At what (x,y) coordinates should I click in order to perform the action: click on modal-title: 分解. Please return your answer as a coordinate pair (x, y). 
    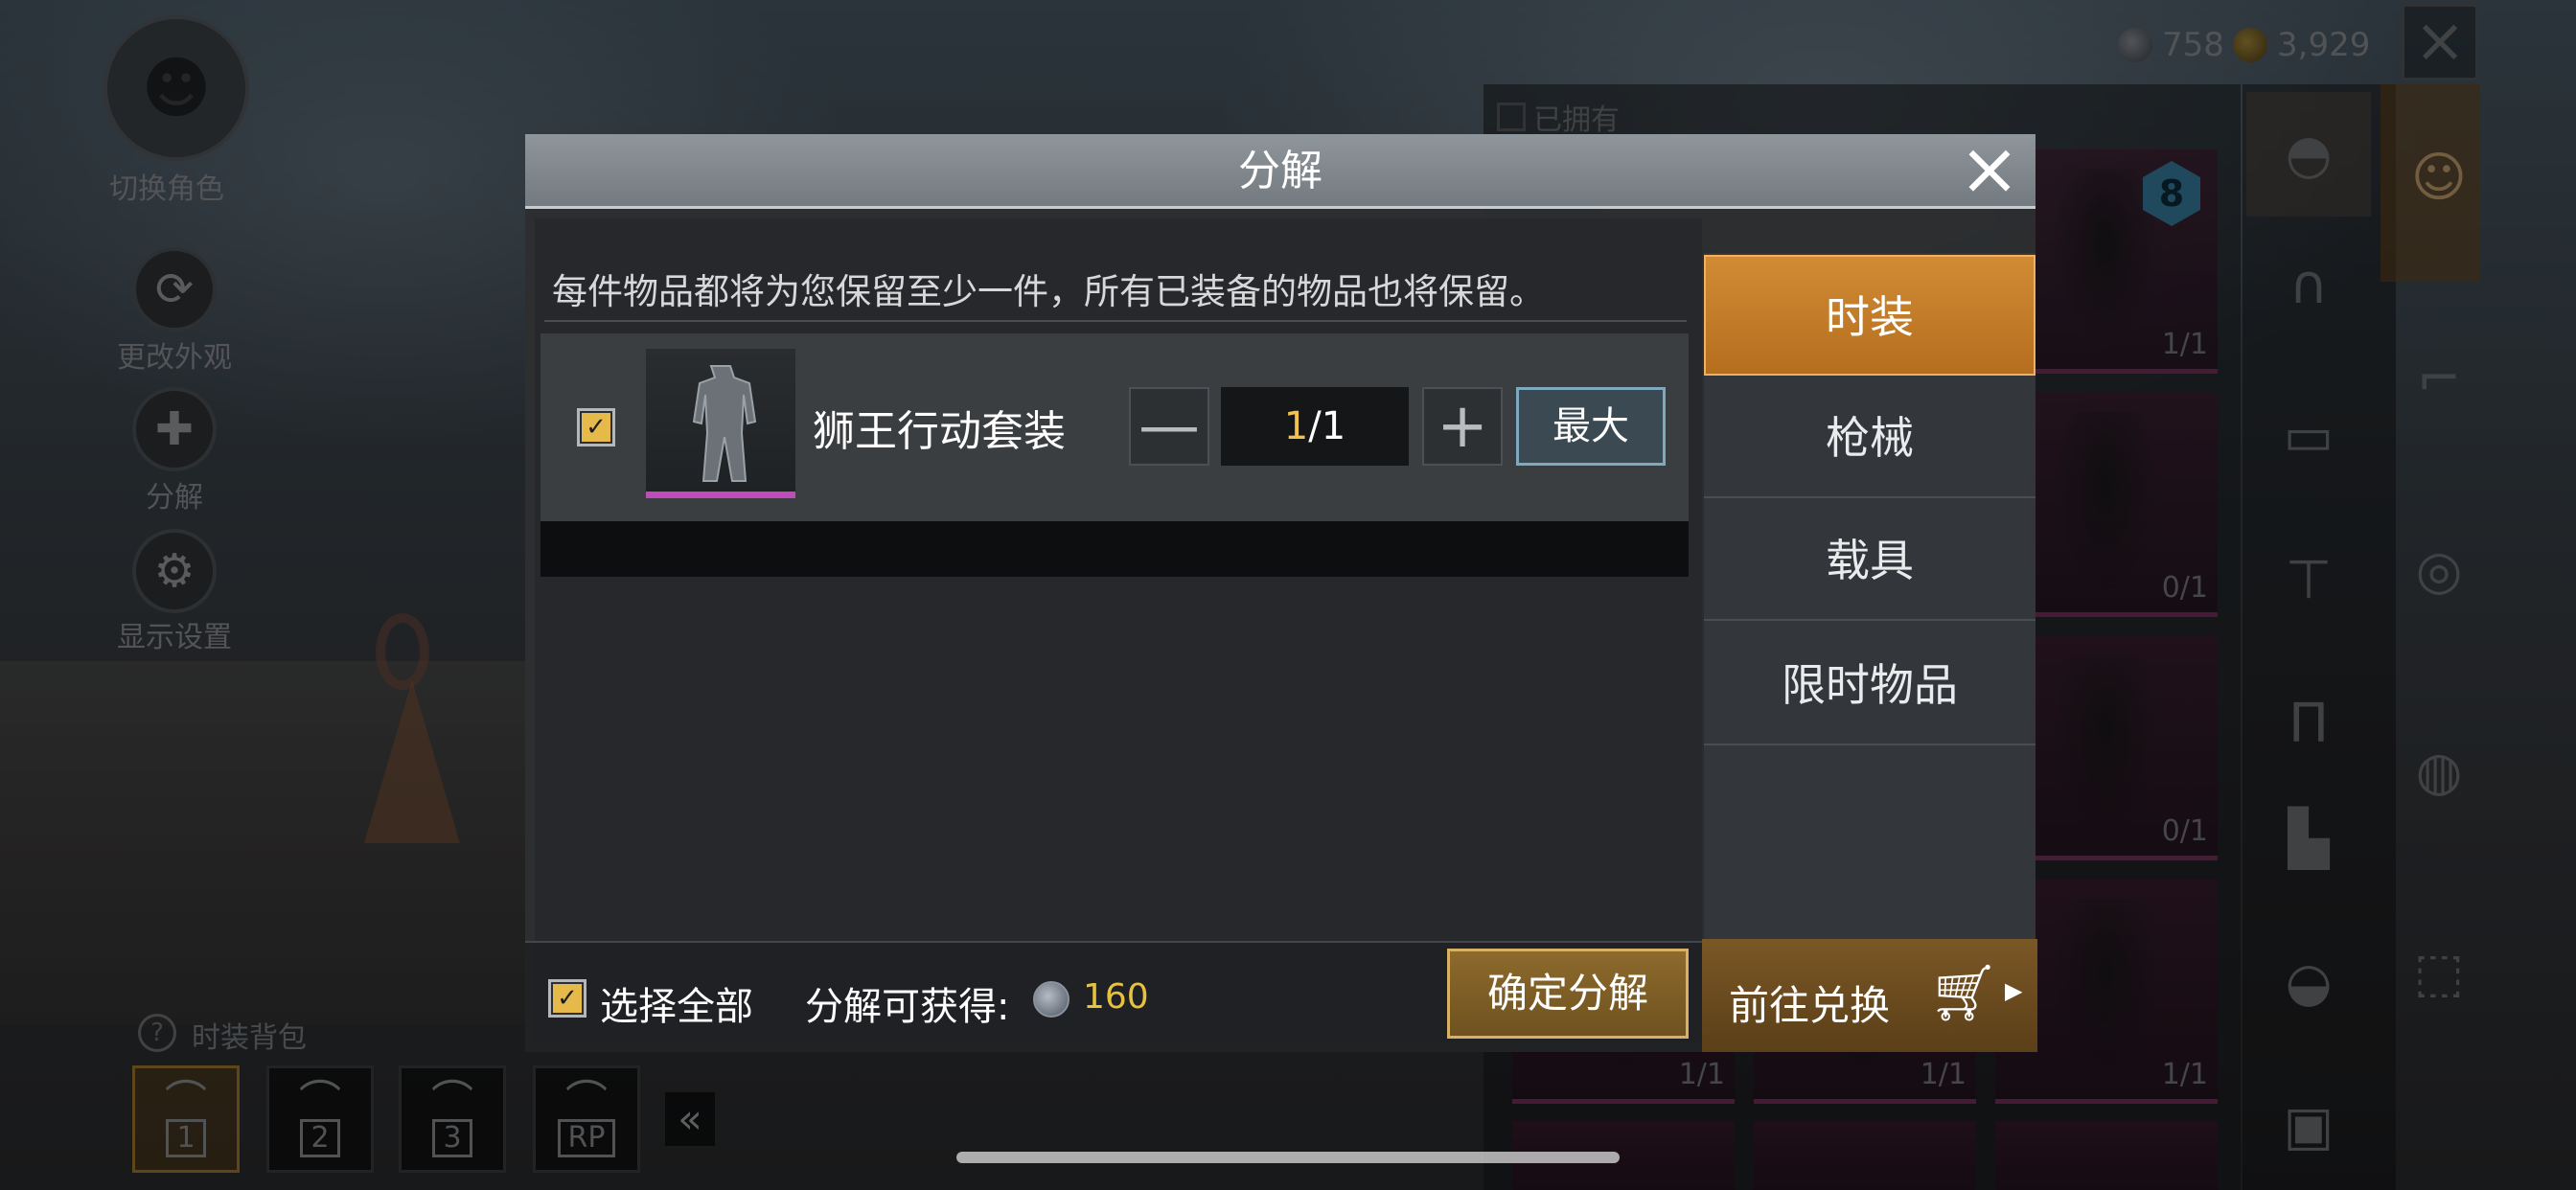
    Looking at the image, I should click on (1280, 171).